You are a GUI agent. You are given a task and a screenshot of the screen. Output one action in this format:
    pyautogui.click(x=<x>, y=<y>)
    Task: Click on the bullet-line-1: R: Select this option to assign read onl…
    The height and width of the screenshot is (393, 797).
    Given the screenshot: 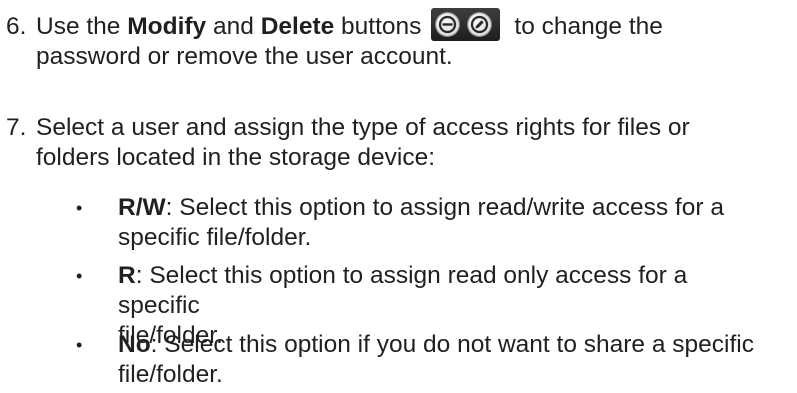 What is the action you would take?
    pyautogui.click(x=443, y=291)
    